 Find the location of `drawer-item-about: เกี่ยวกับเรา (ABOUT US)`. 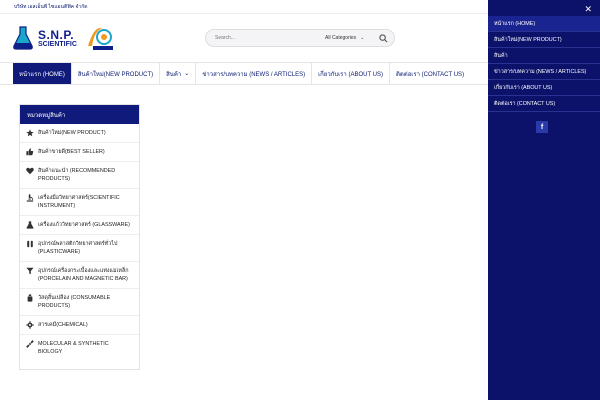

drawer-item-about: เกี่ยวกับเรา (ABOUT US) is located at coordinates (544, 88).